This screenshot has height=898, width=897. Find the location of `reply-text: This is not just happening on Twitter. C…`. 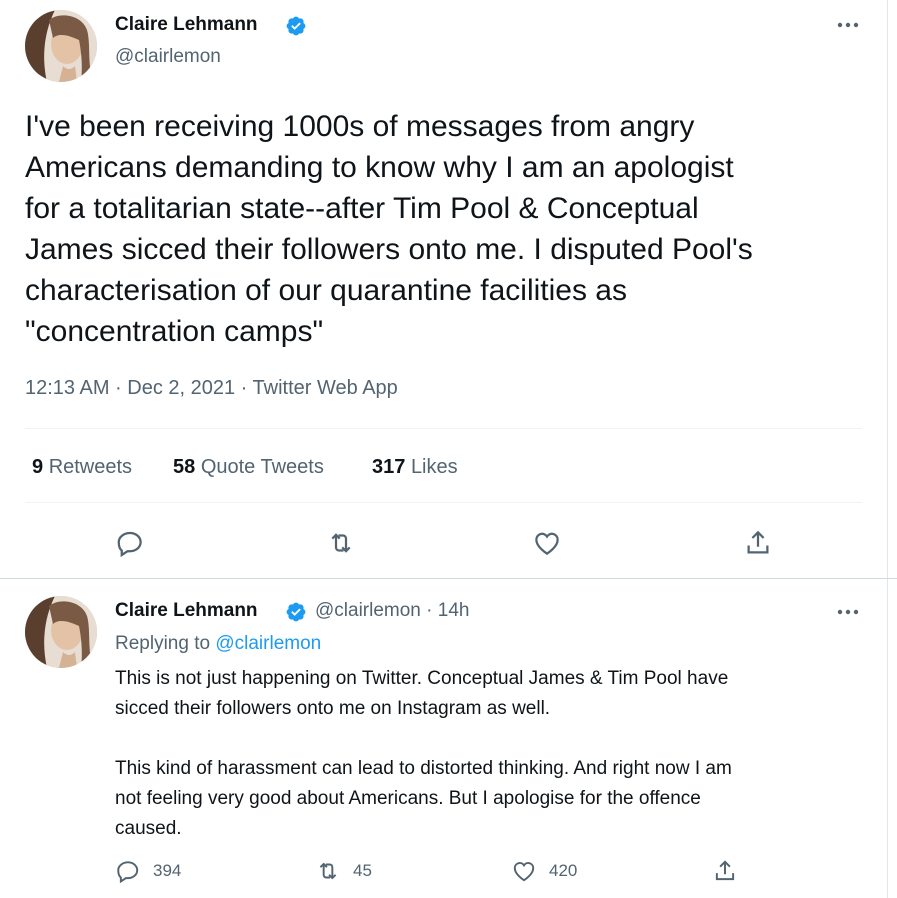

reply-text: This is not just happening on Twitter. C… is located at coordinates (423, 753).